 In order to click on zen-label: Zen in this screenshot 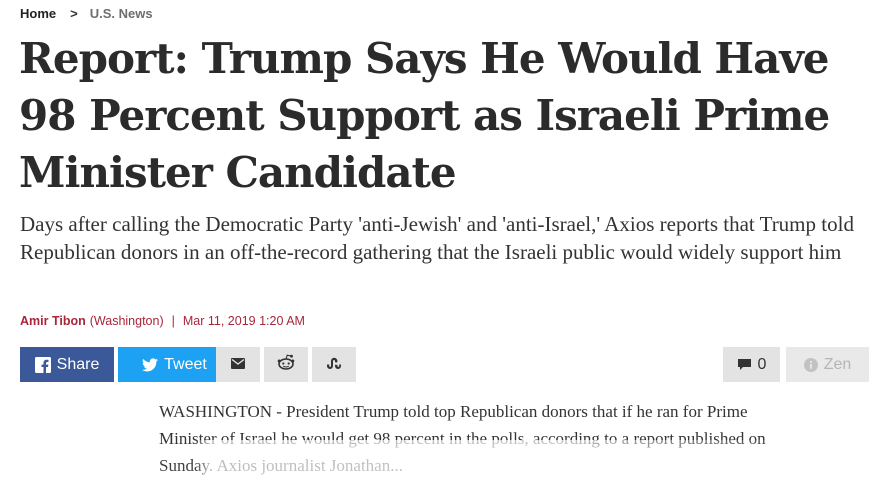, I will do `click(837, 364)`.